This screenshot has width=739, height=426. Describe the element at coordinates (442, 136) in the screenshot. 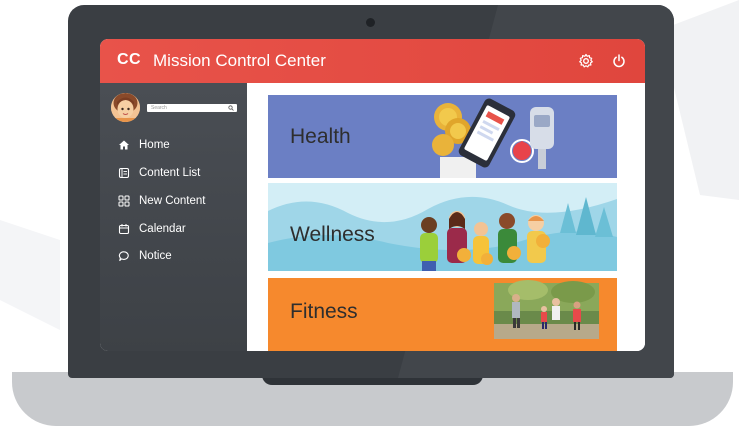

I see `card-health: Health` at that location.